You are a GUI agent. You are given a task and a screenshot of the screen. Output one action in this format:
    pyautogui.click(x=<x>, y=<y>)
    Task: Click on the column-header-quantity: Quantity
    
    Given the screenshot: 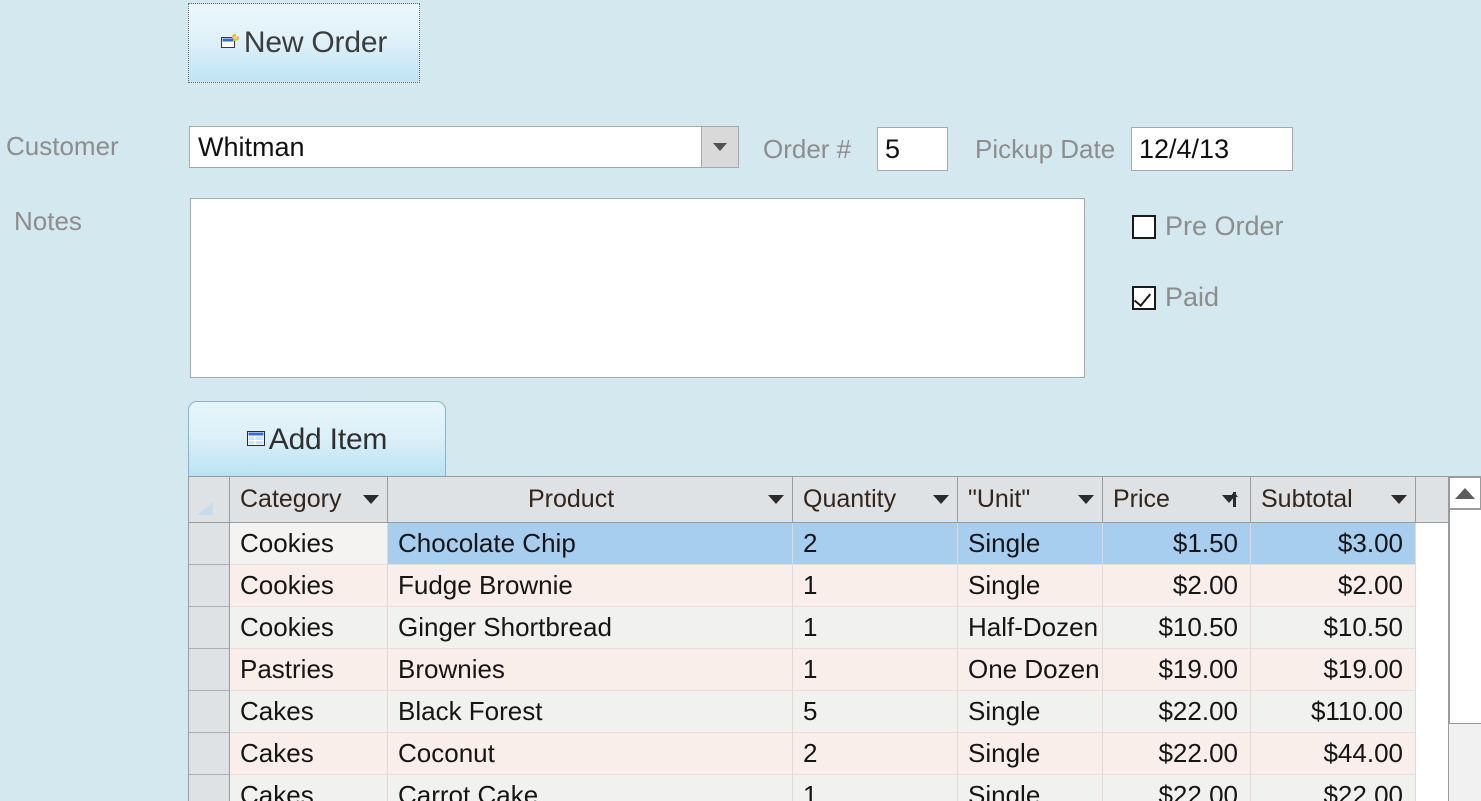 What is the action you would take?
    pyautogui.click(x=875, y=499)
    